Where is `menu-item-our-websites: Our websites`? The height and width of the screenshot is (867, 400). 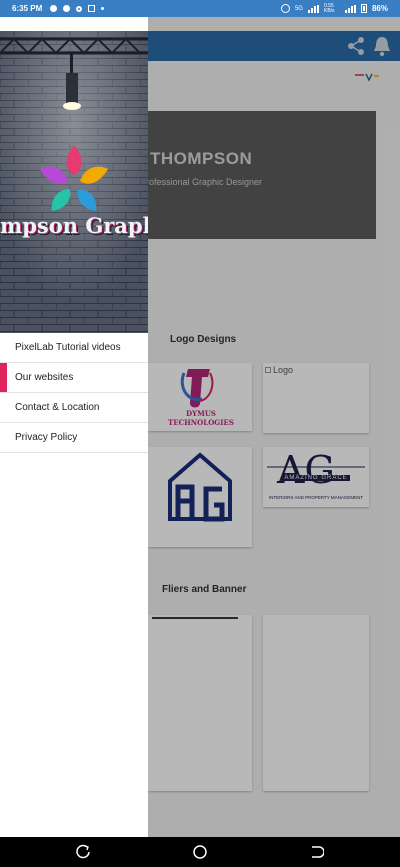
menu-item-our-websites: Our websites is located at coordinates (74, 378).